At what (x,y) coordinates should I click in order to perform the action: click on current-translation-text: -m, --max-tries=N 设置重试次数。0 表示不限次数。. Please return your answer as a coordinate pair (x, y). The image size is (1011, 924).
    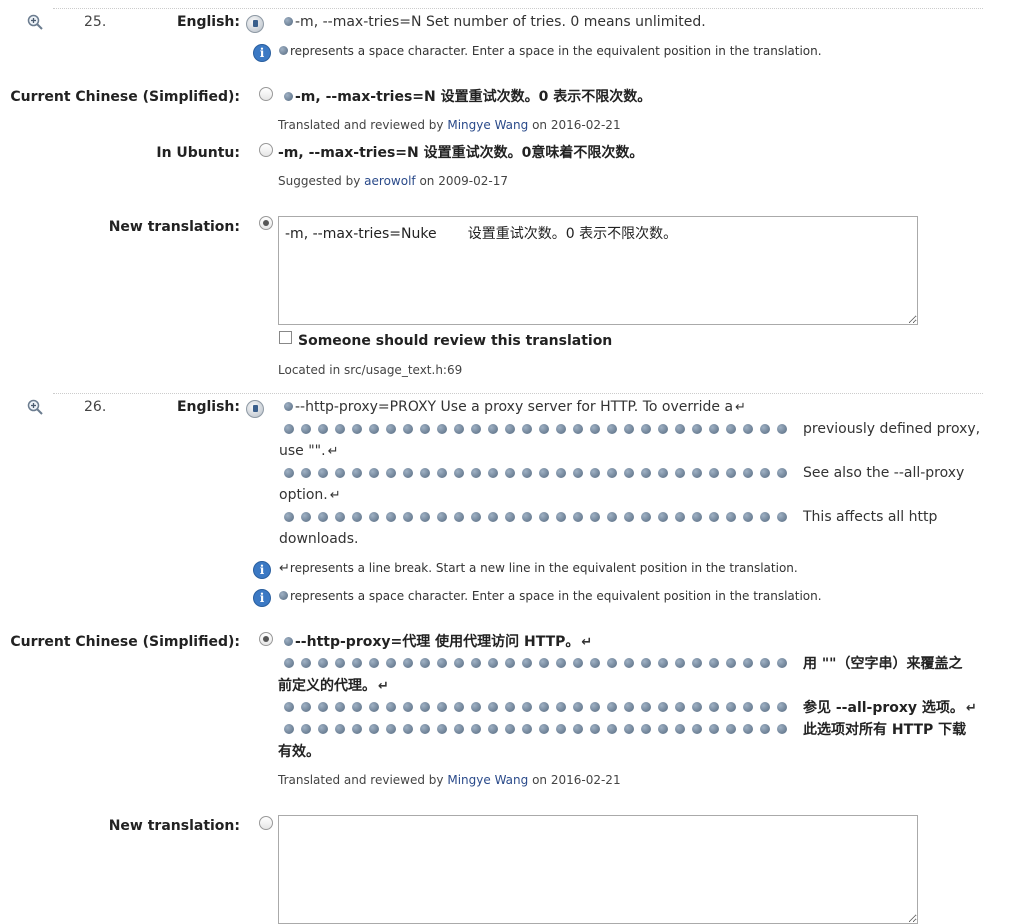
    Looking at the image, I should click on (466, 97).